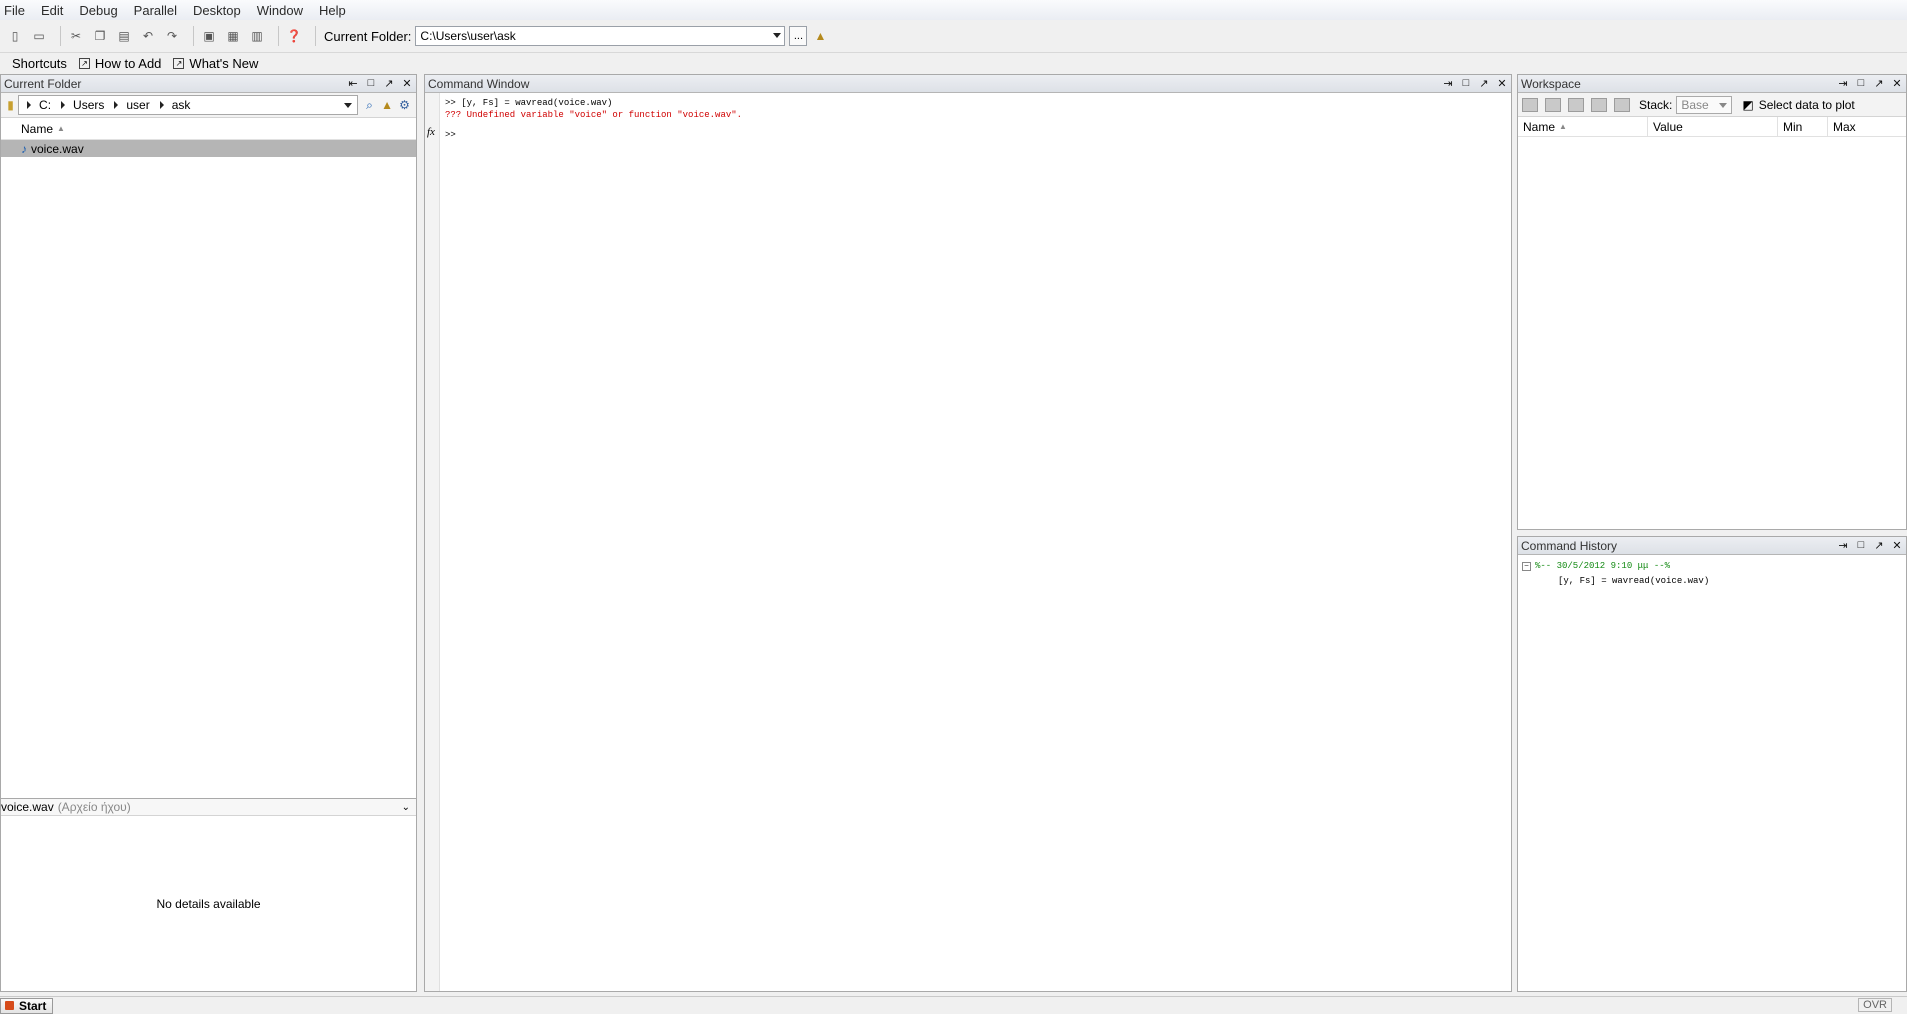 This screenshot has height=1014, width=1907. Describe the element at coordinates (15, 36) in the screenshot. I see `new-file-icon: ▯` at that location.